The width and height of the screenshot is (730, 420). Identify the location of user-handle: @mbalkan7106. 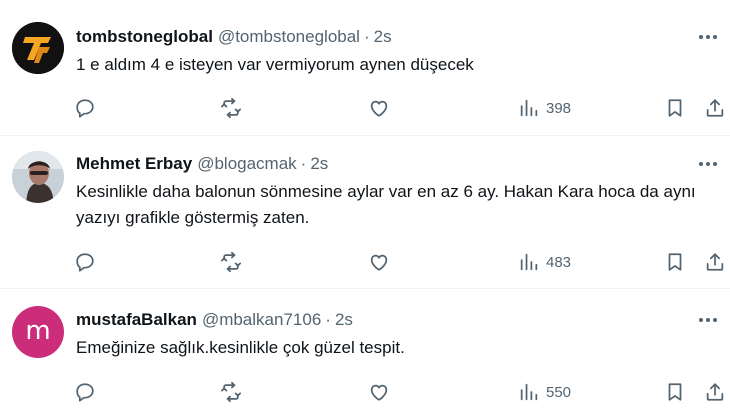
(261, 320).